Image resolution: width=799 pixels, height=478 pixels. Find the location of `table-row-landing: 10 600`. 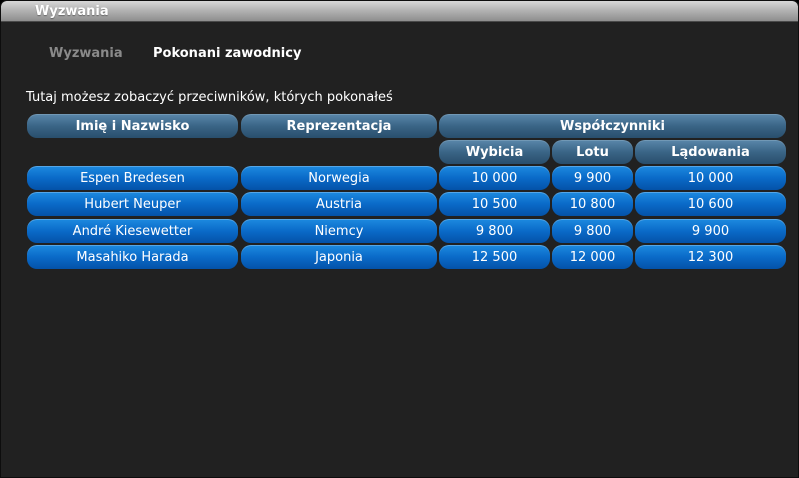

table-row-landing: 10 600 is located at coordinates (710, 204).